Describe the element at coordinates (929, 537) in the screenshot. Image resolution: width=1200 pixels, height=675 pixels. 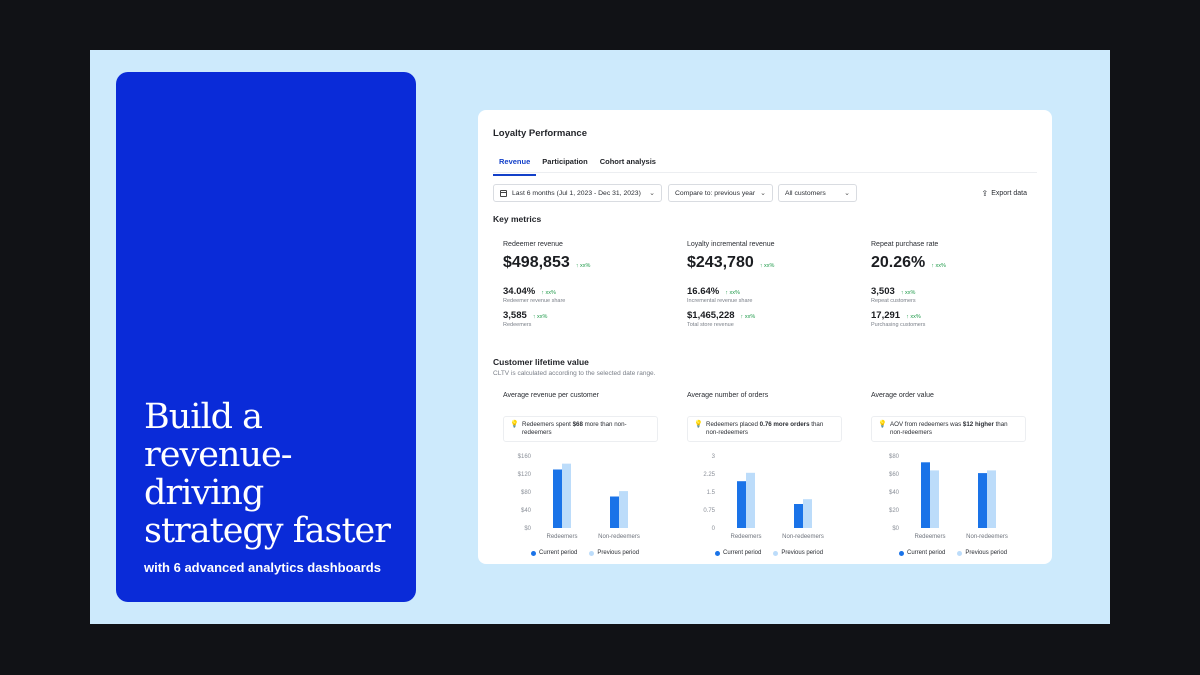
I see `x-tick-label: Redeemers` at that location.